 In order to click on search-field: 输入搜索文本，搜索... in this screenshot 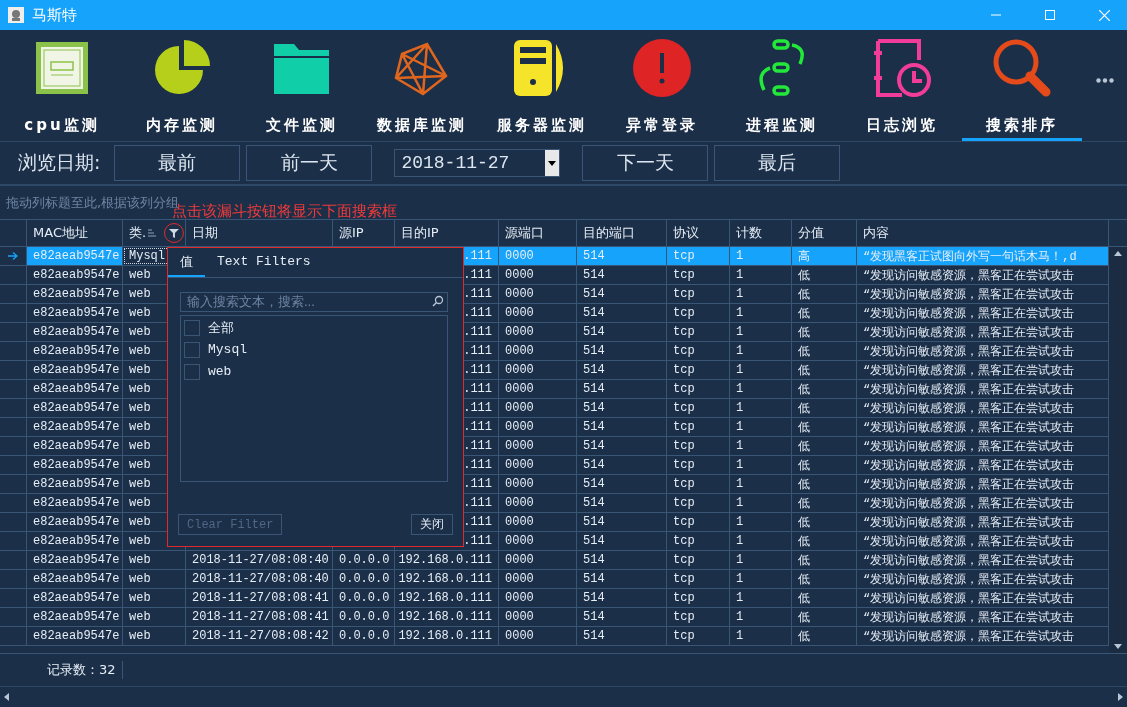, I will do `click(314, 301)`.